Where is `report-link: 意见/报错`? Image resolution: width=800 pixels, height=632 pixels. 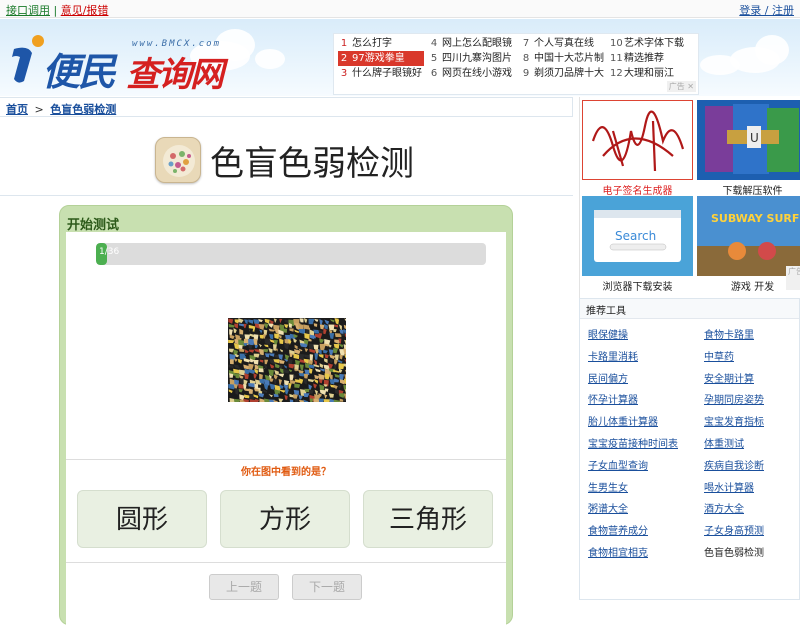 report-link: 意见/报错 is located at coordinates (85, 10).